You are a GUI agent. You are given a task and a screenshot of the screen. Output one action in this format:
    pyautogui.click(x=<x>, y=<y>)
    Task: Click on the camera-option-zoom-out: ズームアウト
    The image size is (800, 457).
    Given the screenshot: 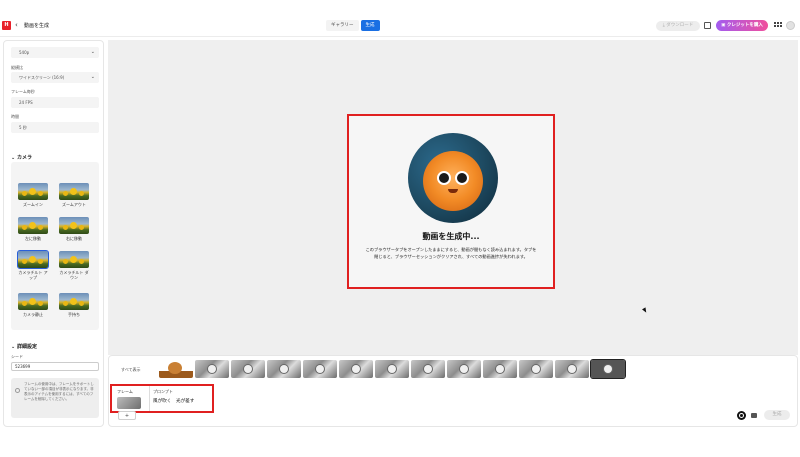 What is the action you would take?
    pyautogui.click(x=74, y=195)
    